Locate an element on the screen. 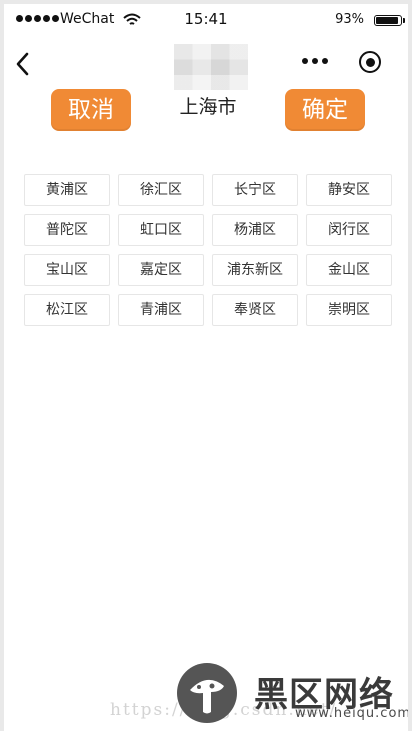 The width and height of the screenshot is (412, 731). cancel-button: 取消 is located at coordinates (91, 110).